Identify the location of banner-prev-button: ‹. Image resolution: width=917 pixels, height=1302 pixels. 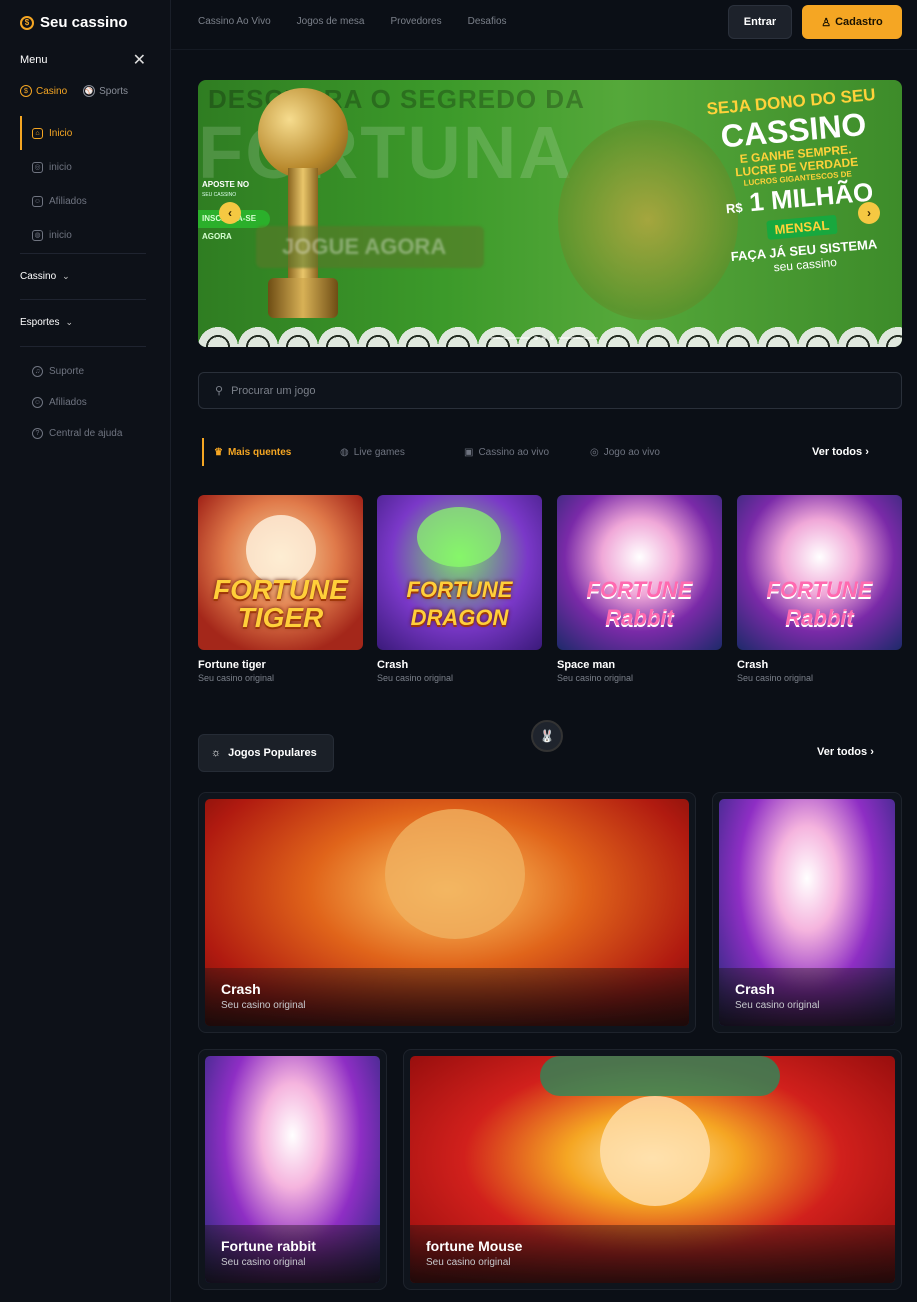
(230, 213).